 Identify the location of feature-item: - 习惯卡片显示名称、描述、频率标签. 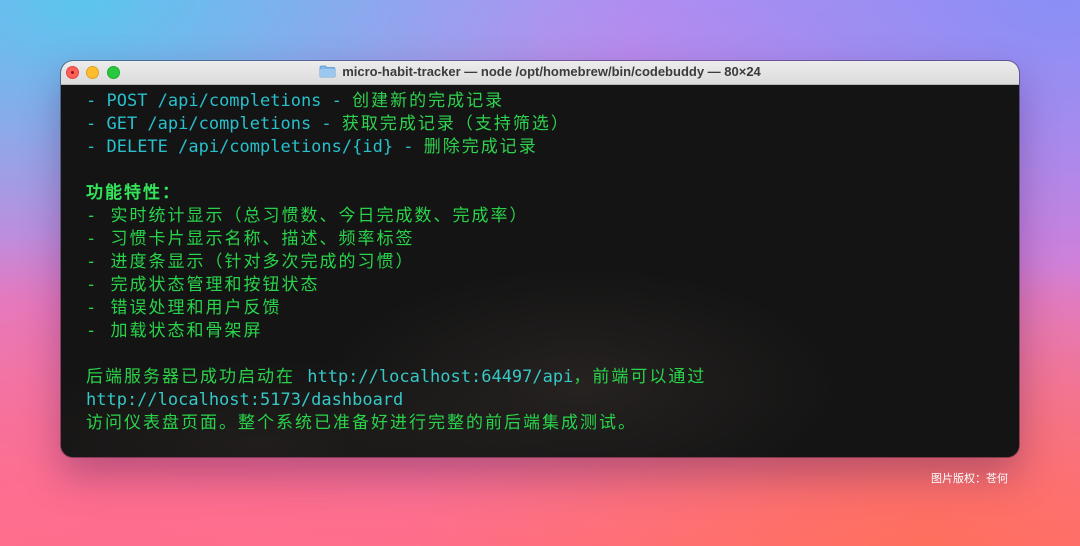
(250, 239).